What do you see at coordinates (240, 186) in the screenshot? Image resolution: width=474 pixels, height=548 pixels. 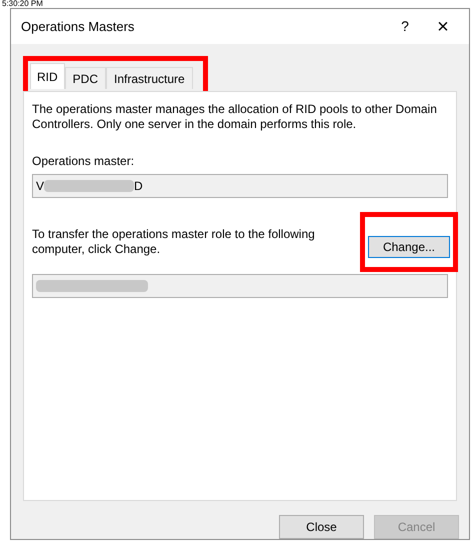 I see `operations-master-field: V D` at bounding box center [240, 186].